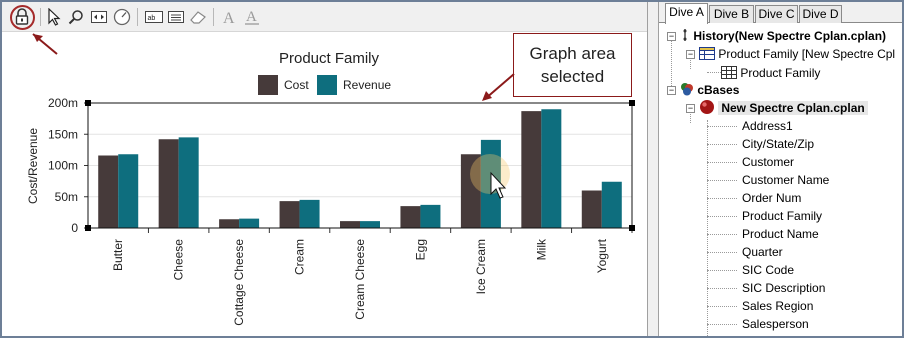 The width and height of the screenshot is (904, 338). What do you see at coordinates (686, 13) in the screenshot?
I see `tab-dive-a: Dive A` at bounding box center [686, 13].